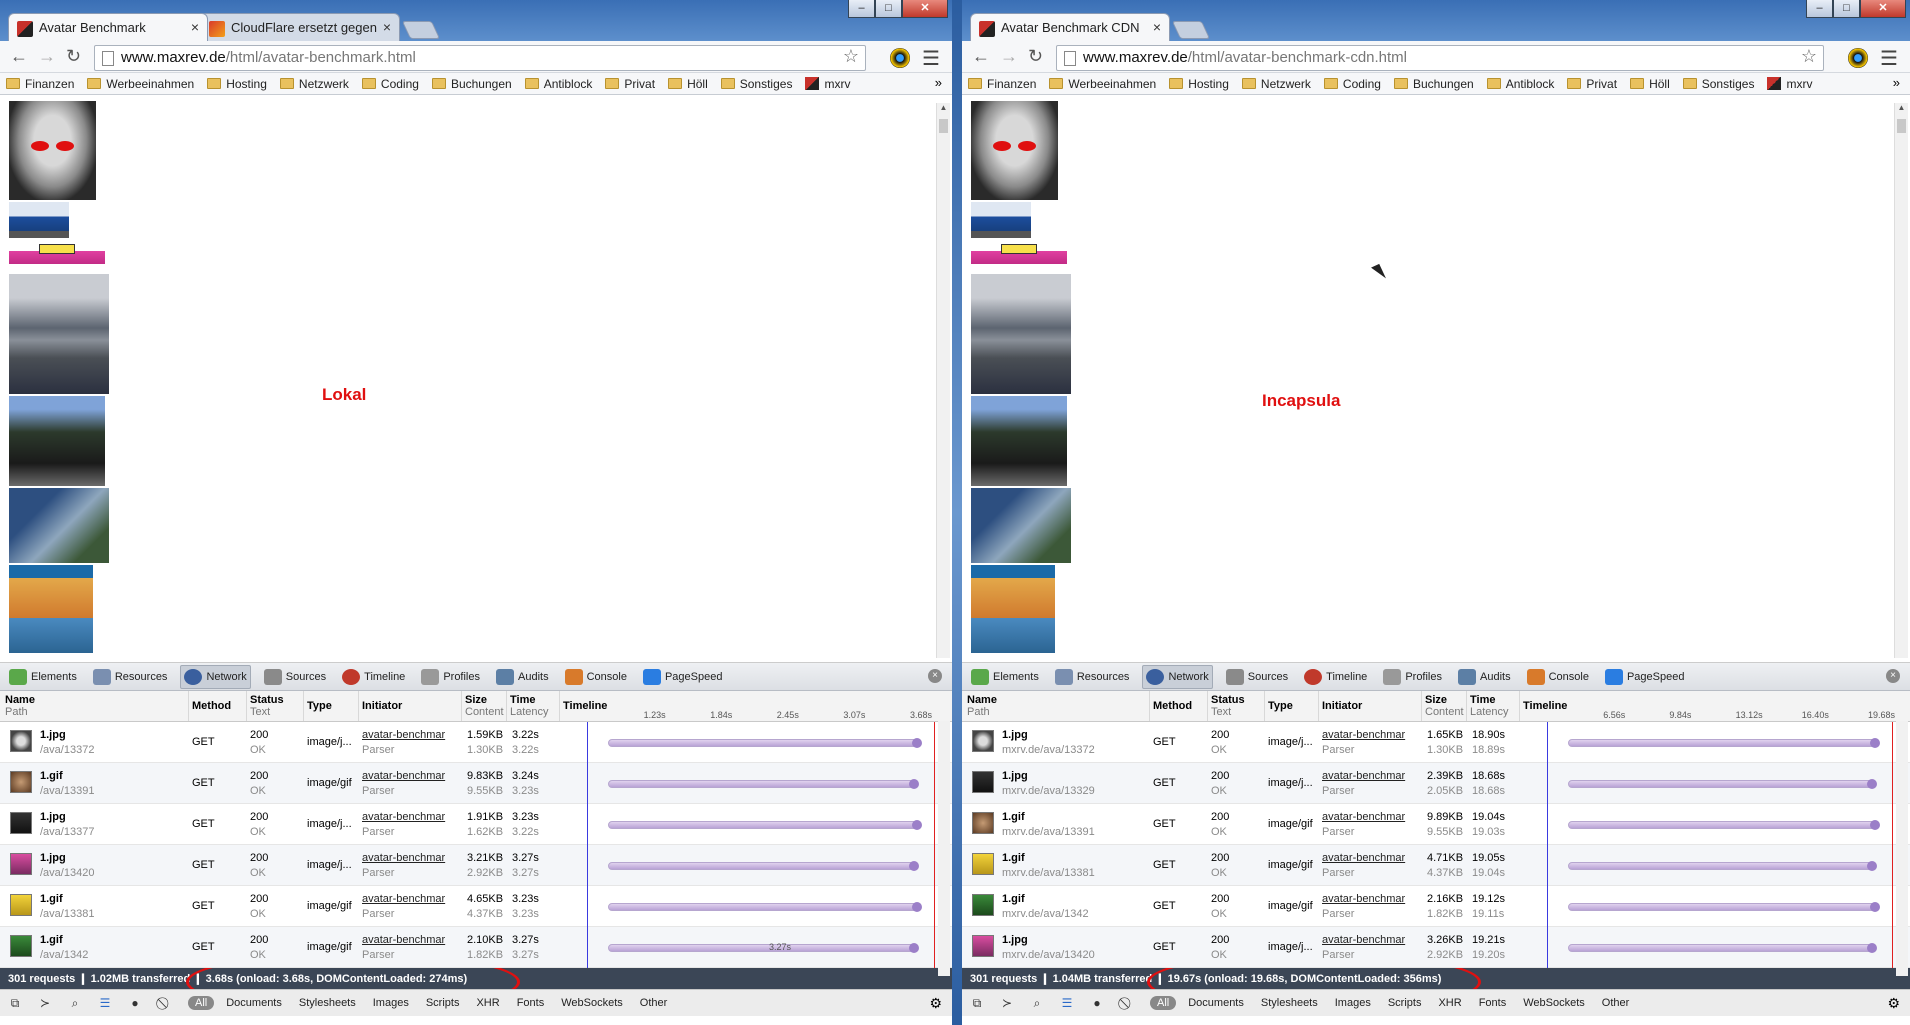 This screenshot has width=1910, height=1025. I want to click on bookmark-item: Finanzen, so click(1002, 84).